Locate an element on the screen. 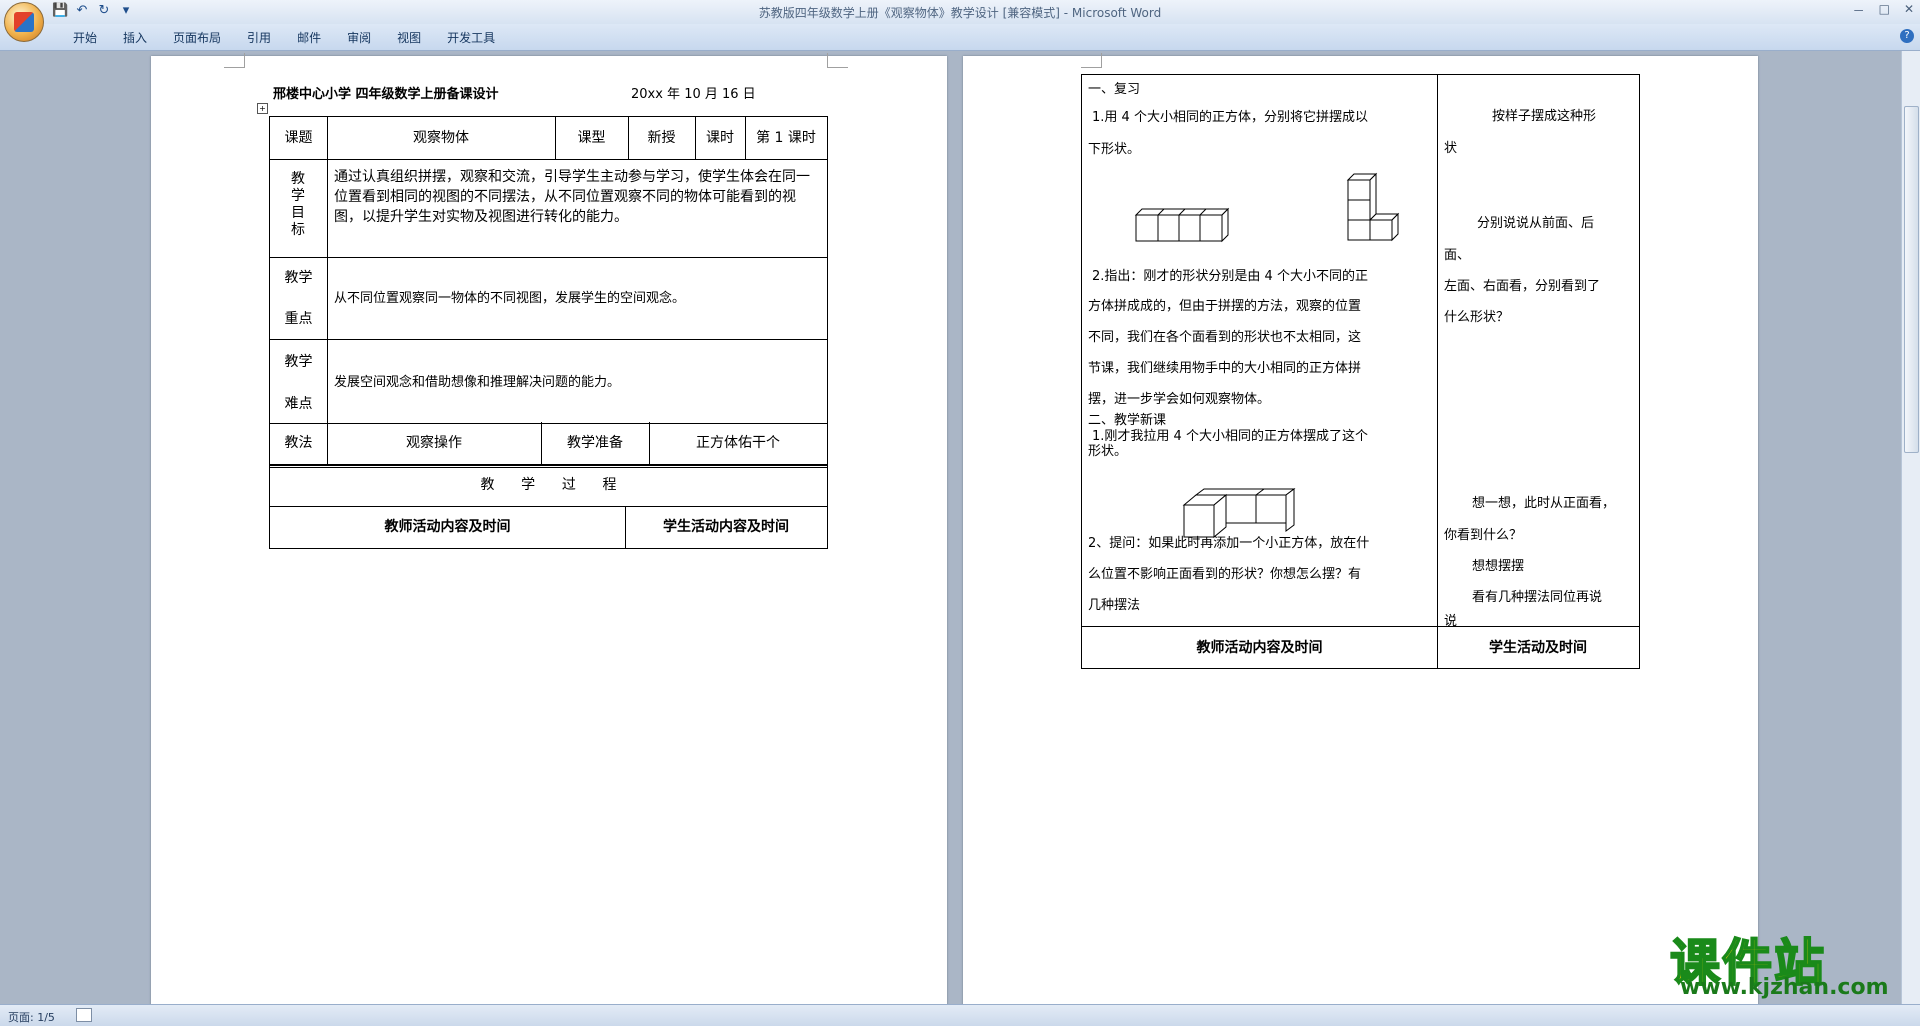 Image resolution: width=1920 pixels, height=1026 pixels. ribbon-tabs: 开始 插入 页面布局 引用 邮件 审阅 视图 开发工具 is located at coordinates (284, 37).